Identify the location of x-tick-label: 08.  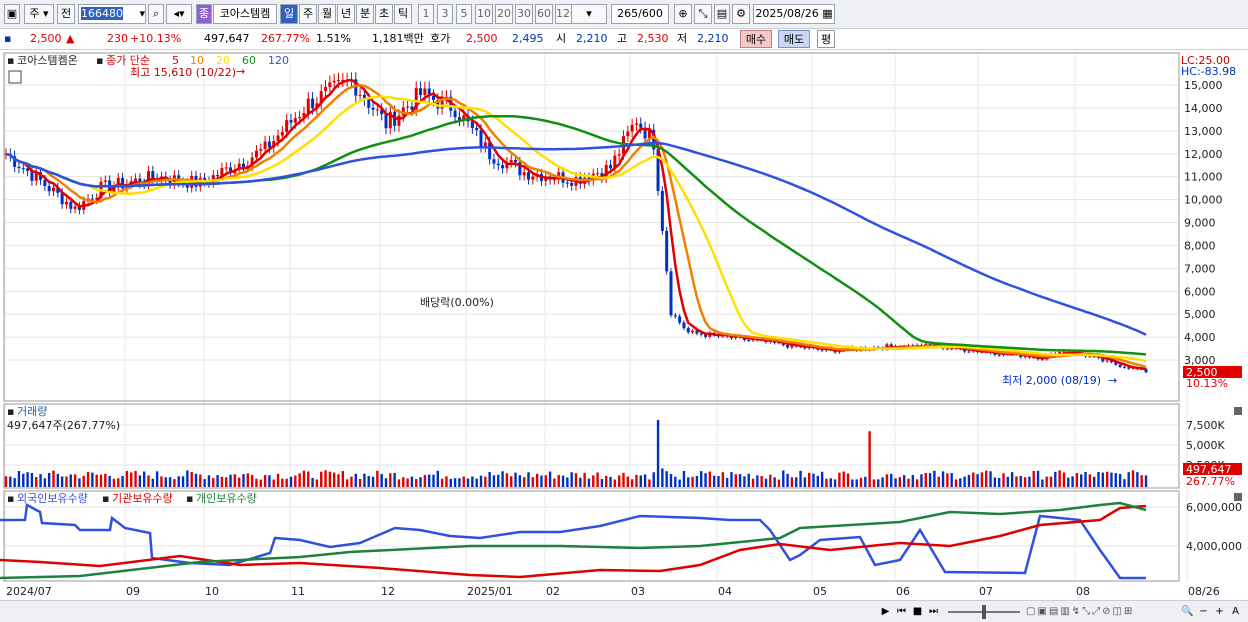
(1083, 591).